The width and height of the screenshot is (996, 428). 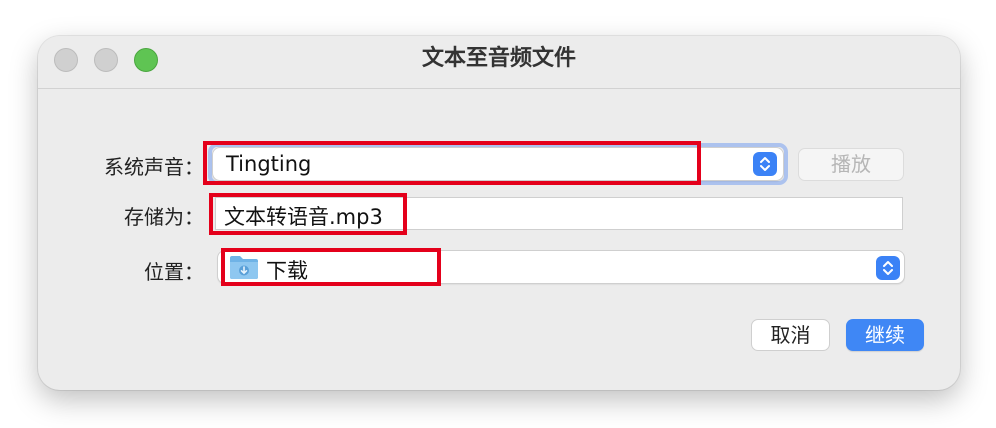 What do you see at coordinates (851, 164) in the screenshot?
I see `play-button: 播放` at bounding box center [851, 164].